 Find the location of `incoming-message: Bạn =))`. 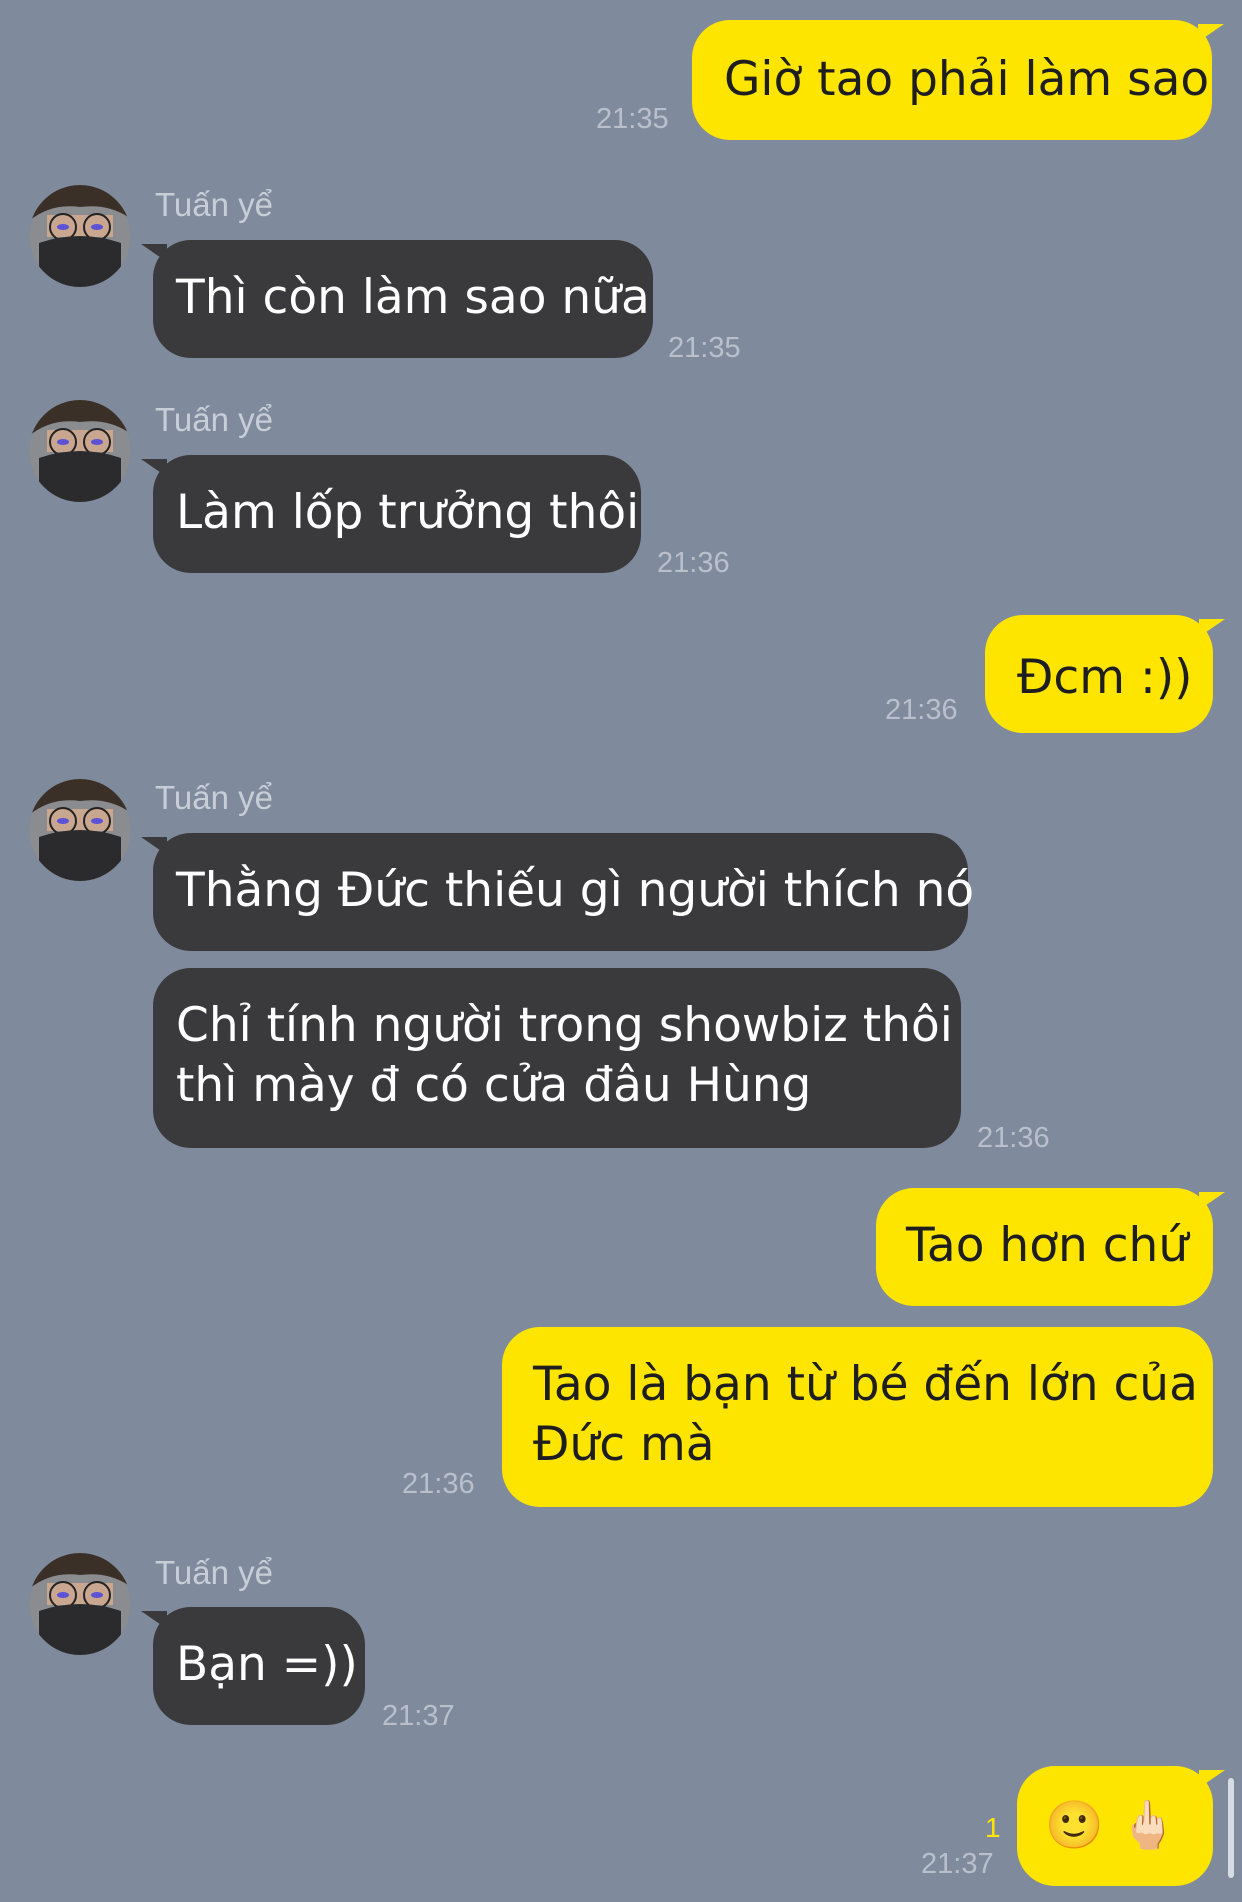

incoming-message: Bạn =)) is located at coordinates (253, 1666).